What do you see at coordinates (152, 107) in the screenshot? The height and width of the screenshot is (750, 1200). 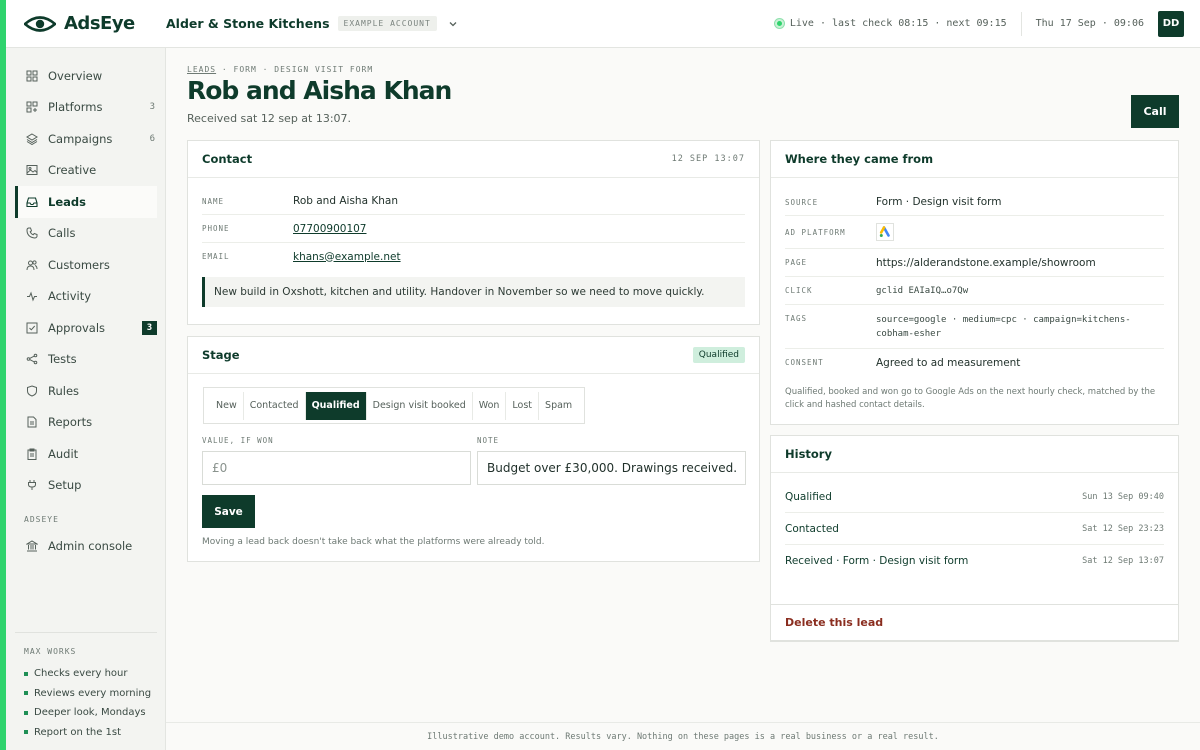 I see `sidebar-item-count: 3` at bounding box center [152, 107].